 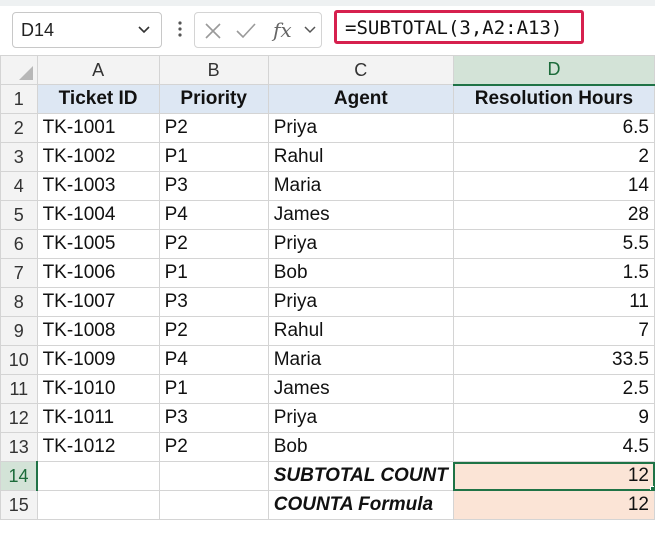 I want to click on cell-b14, so click(x=213, y=476).